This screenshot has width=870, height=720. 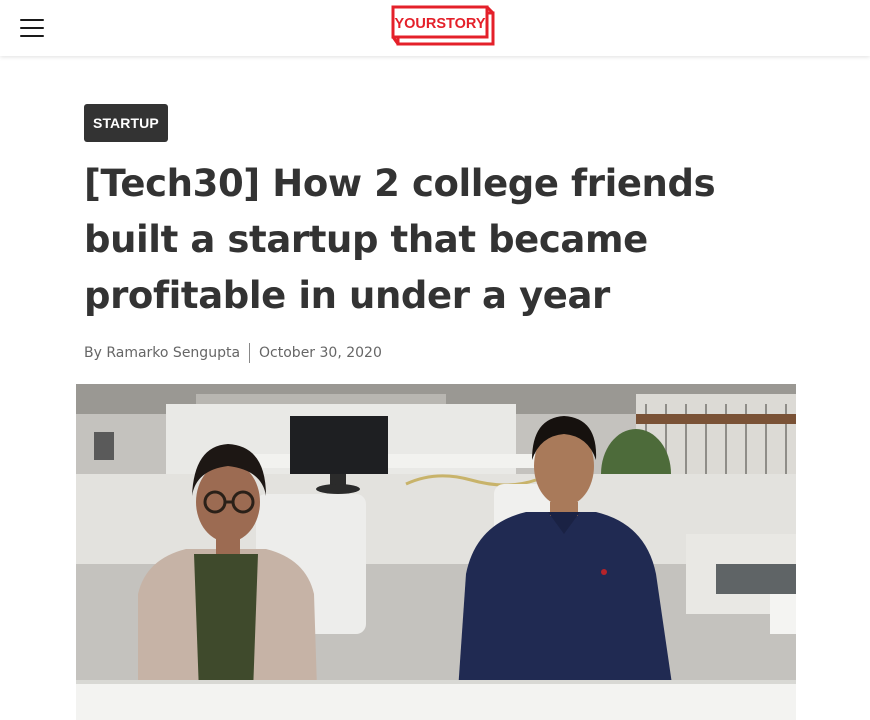 I want to click on logo-mark: YOURSTORY, so click(x=443, y=25).